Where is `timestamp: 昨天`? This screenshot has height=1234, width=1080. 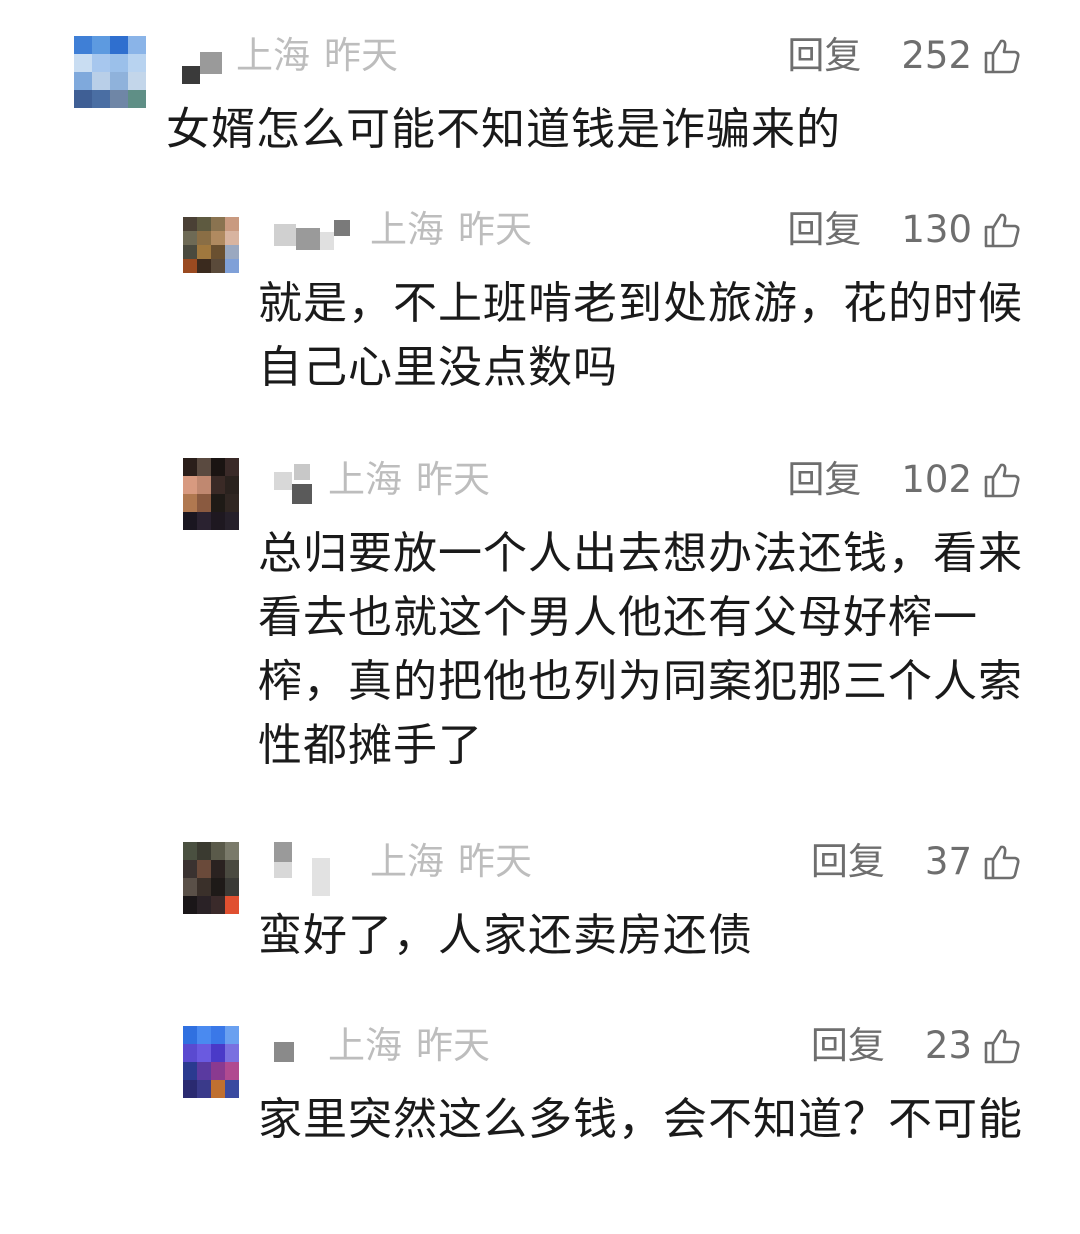
timestamp: 昨天 is located at coordinates (453, 1045).